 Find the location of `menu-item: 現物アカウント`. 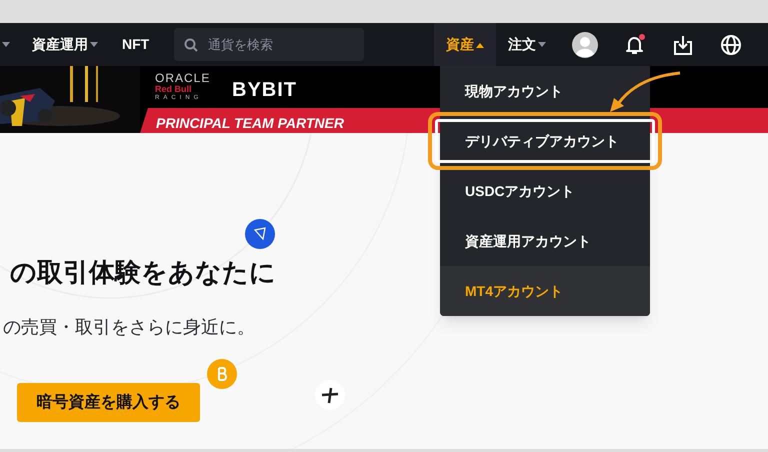

menu-item: 現物アカウント is located at coordinates (545, 91).